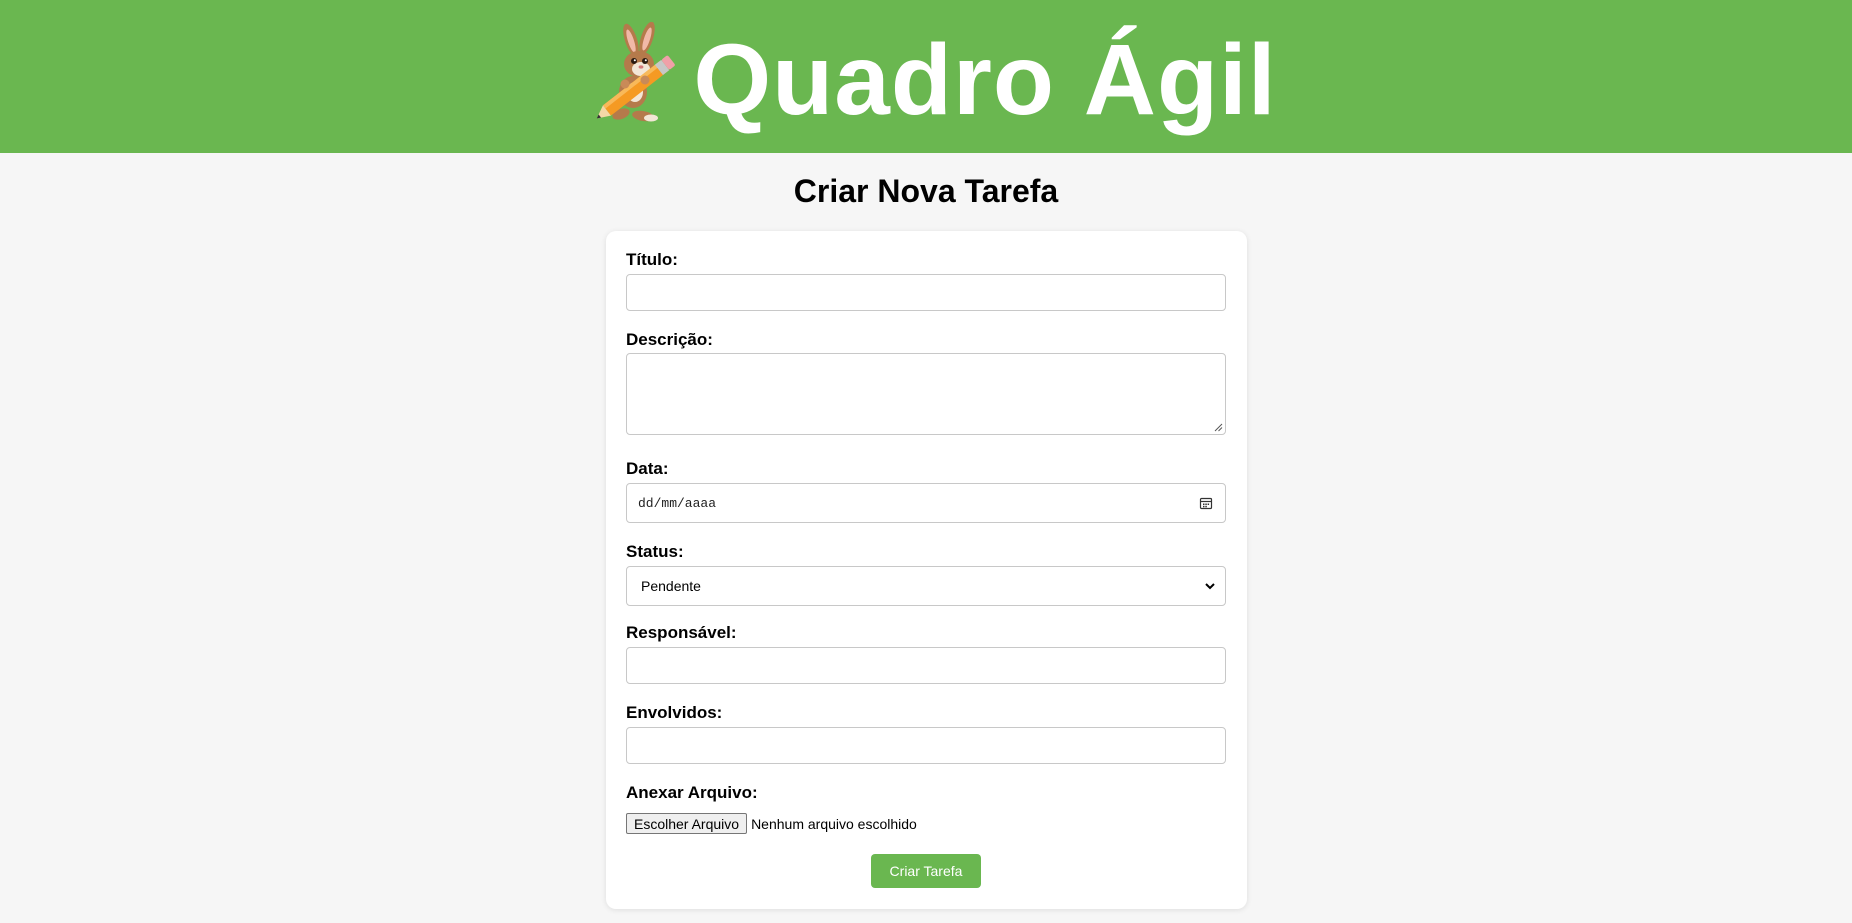  What do you see at coordinates (1218, 427) in the screenshot?
I see `resize-grip-icon` at bounding box center [1218, 427].